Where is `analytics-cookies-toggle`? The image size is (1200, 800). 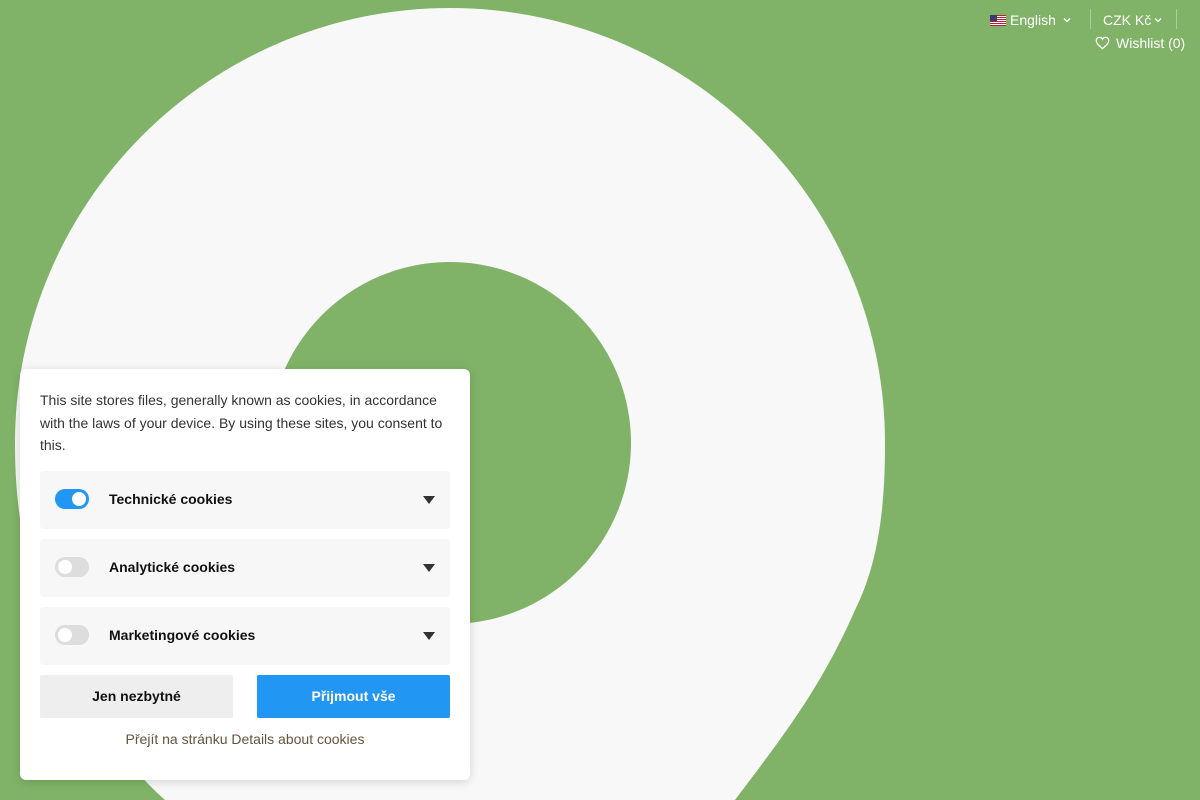 analytics-cookies-toggle is located at coordinates (72, 567).